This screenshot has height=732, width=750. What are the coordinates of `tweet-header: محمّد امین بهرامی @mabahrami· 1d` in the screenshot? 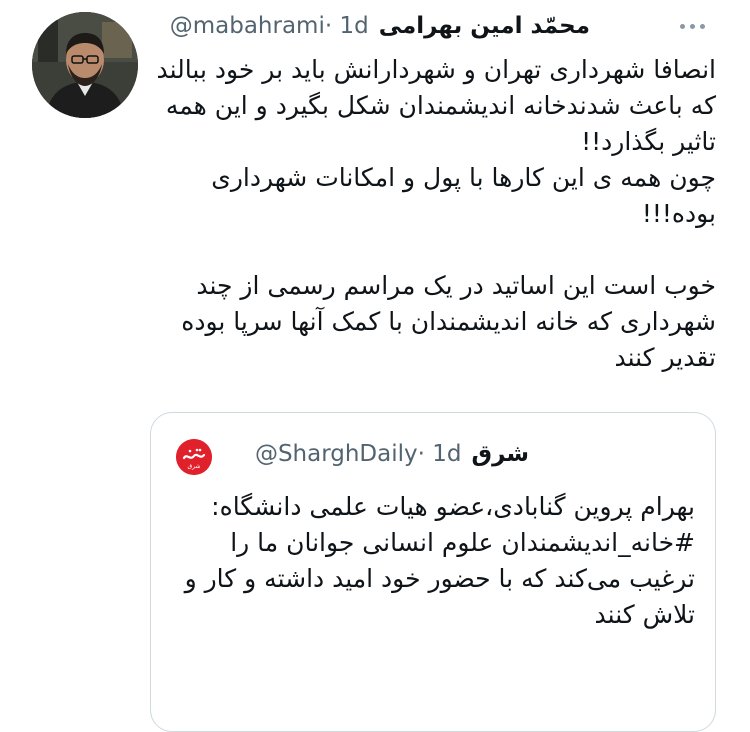 It's located at (370, 26).